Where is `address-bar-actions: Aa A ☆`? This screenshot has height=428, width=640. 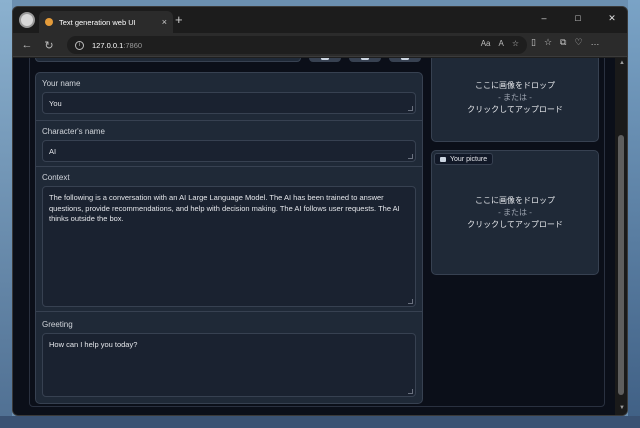
address-bar-actions: Aa A ☆ is located at coordinates (500, 43).